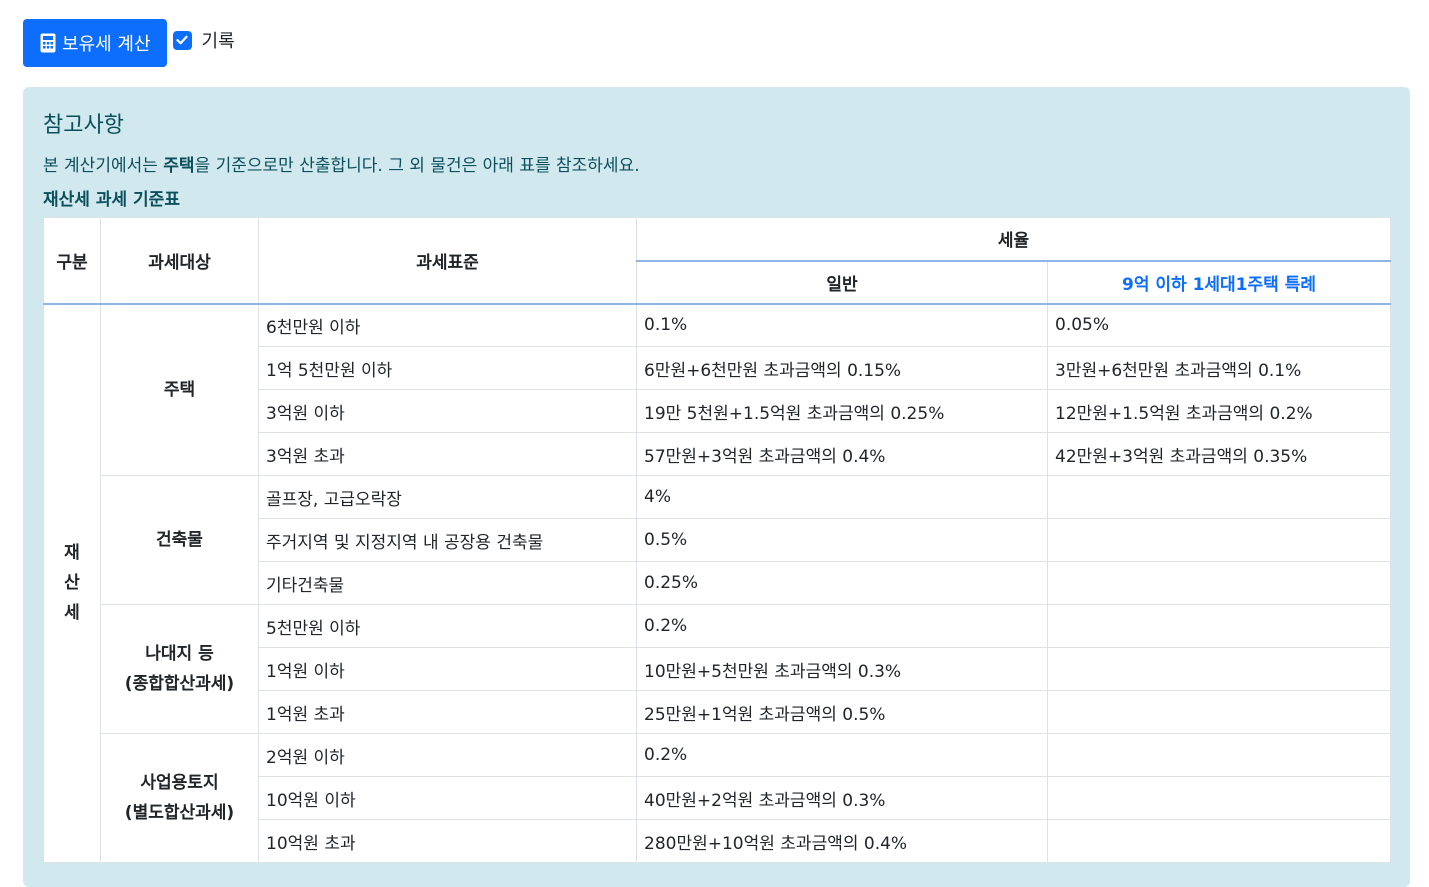  I want to click on cell-standard: 골프장, 고급오락장, so click(447, 497).